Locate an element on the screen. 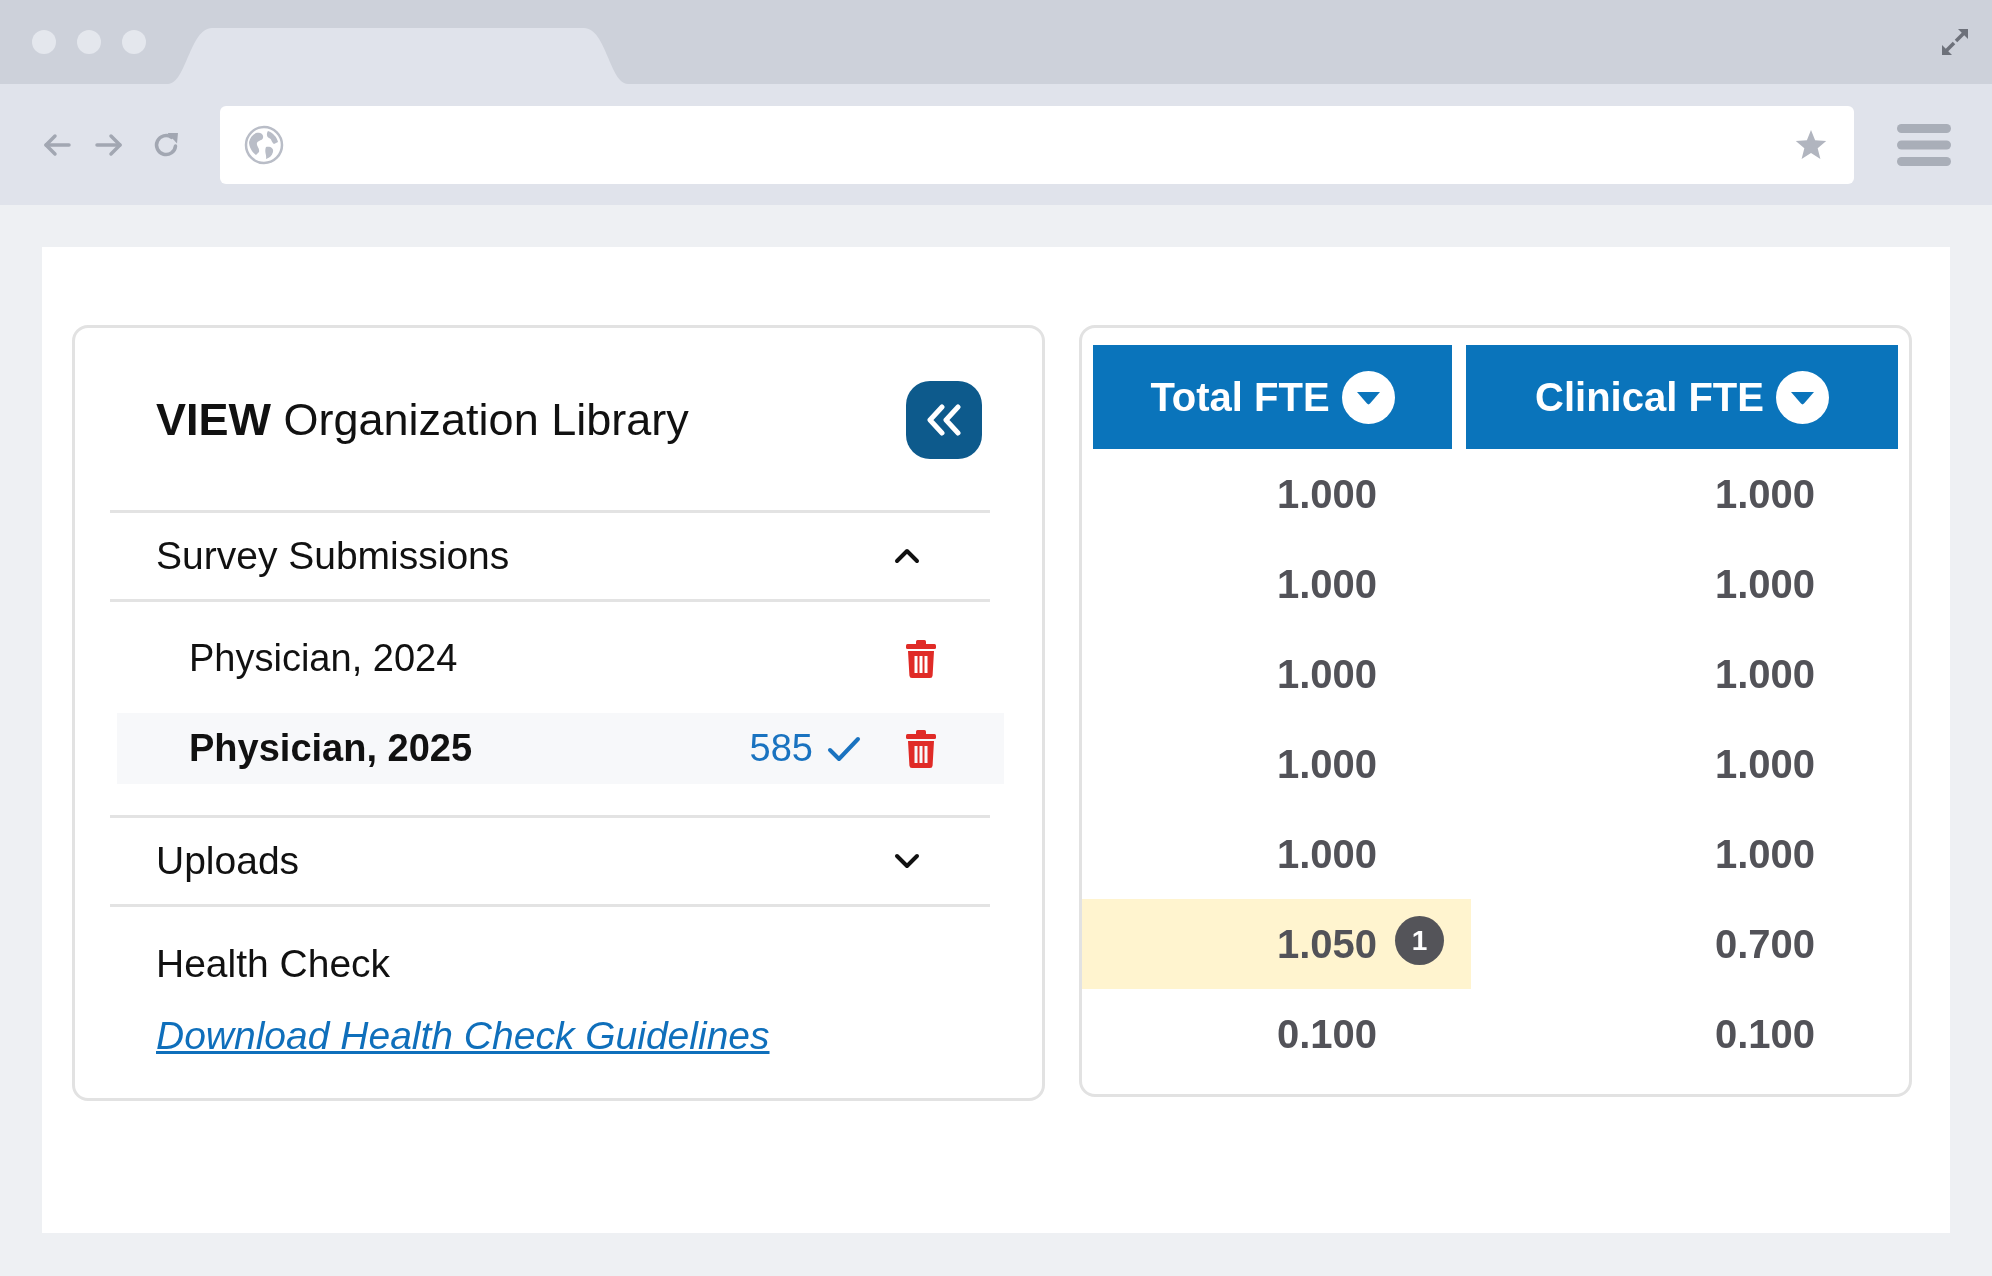 This screenshot has width=1992, height=1276. section-heading: Survey Submissions is located at coordinates (333, 556).